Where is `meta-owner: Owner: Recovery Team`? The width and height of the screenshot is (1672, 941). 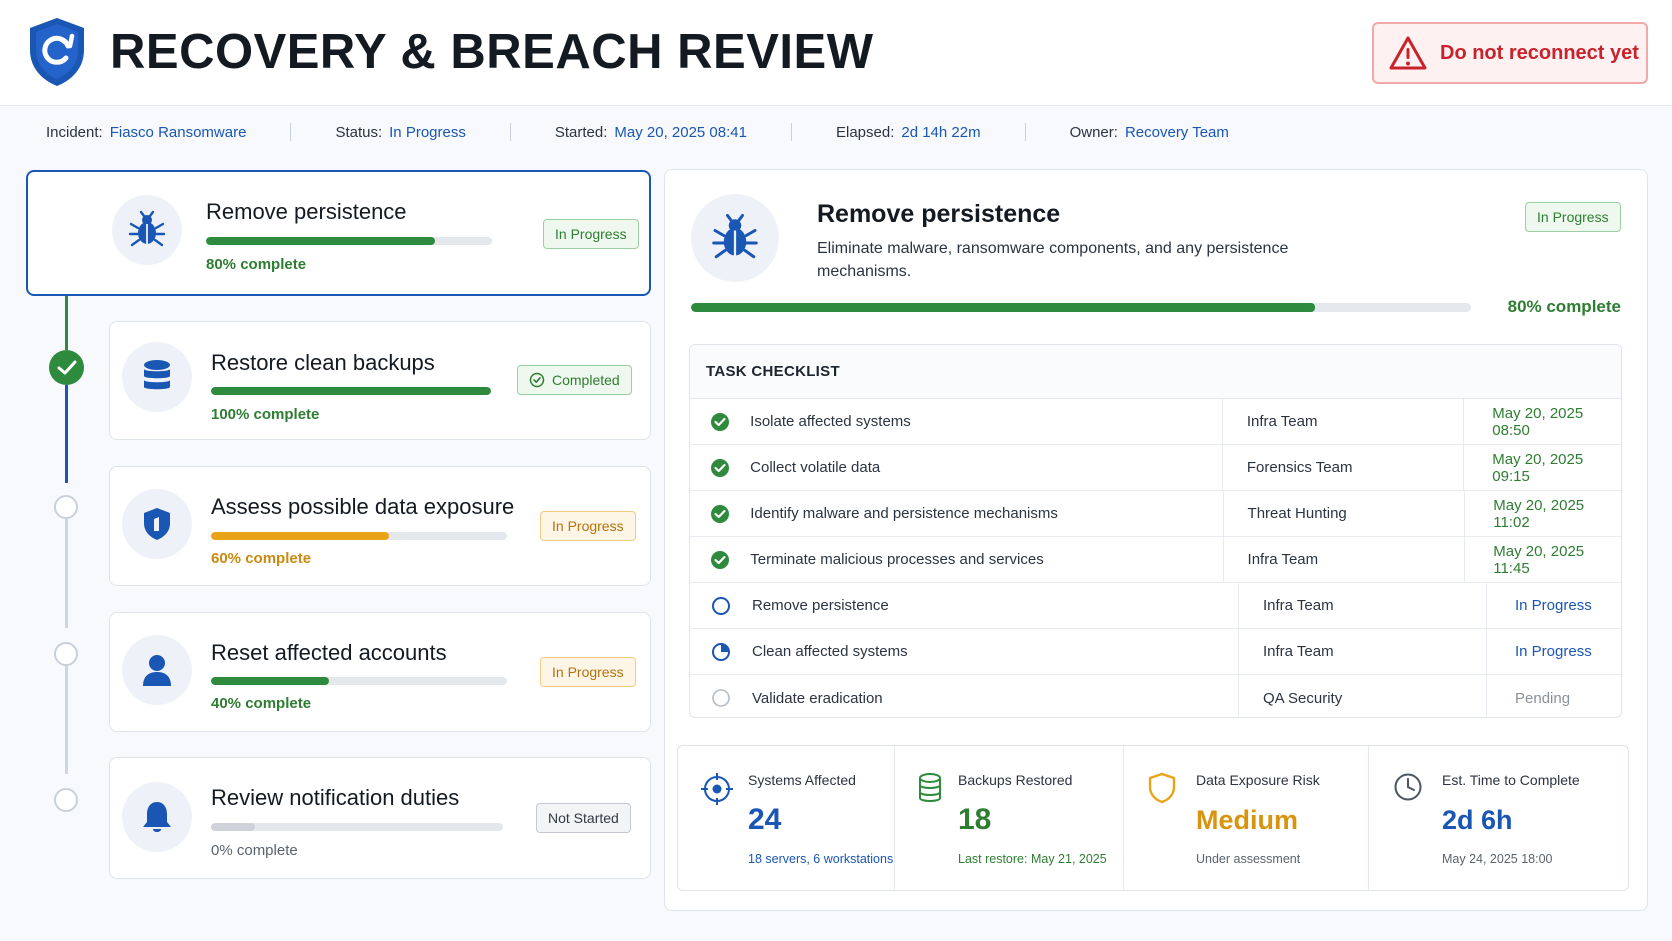
meta-owner: Owner: Recovery Team is located at coordinates (1149, 132).